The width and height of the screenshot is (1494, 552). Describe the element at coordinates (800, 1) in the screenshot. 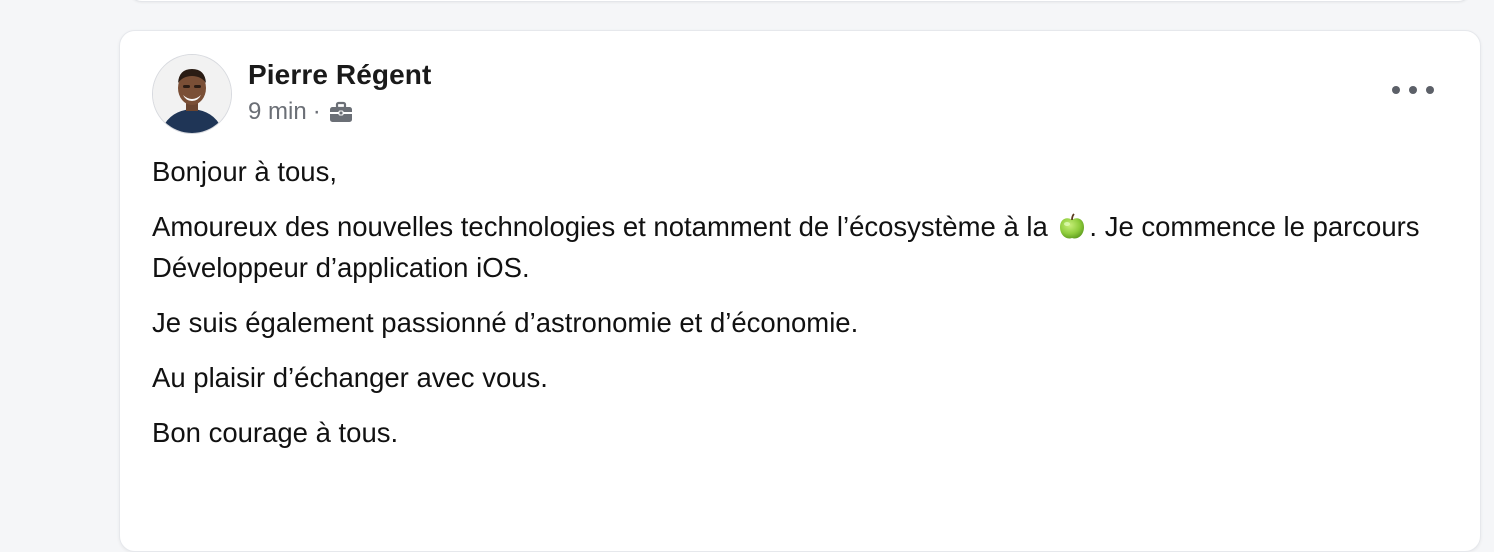

I see `previous-post-card` at that location.